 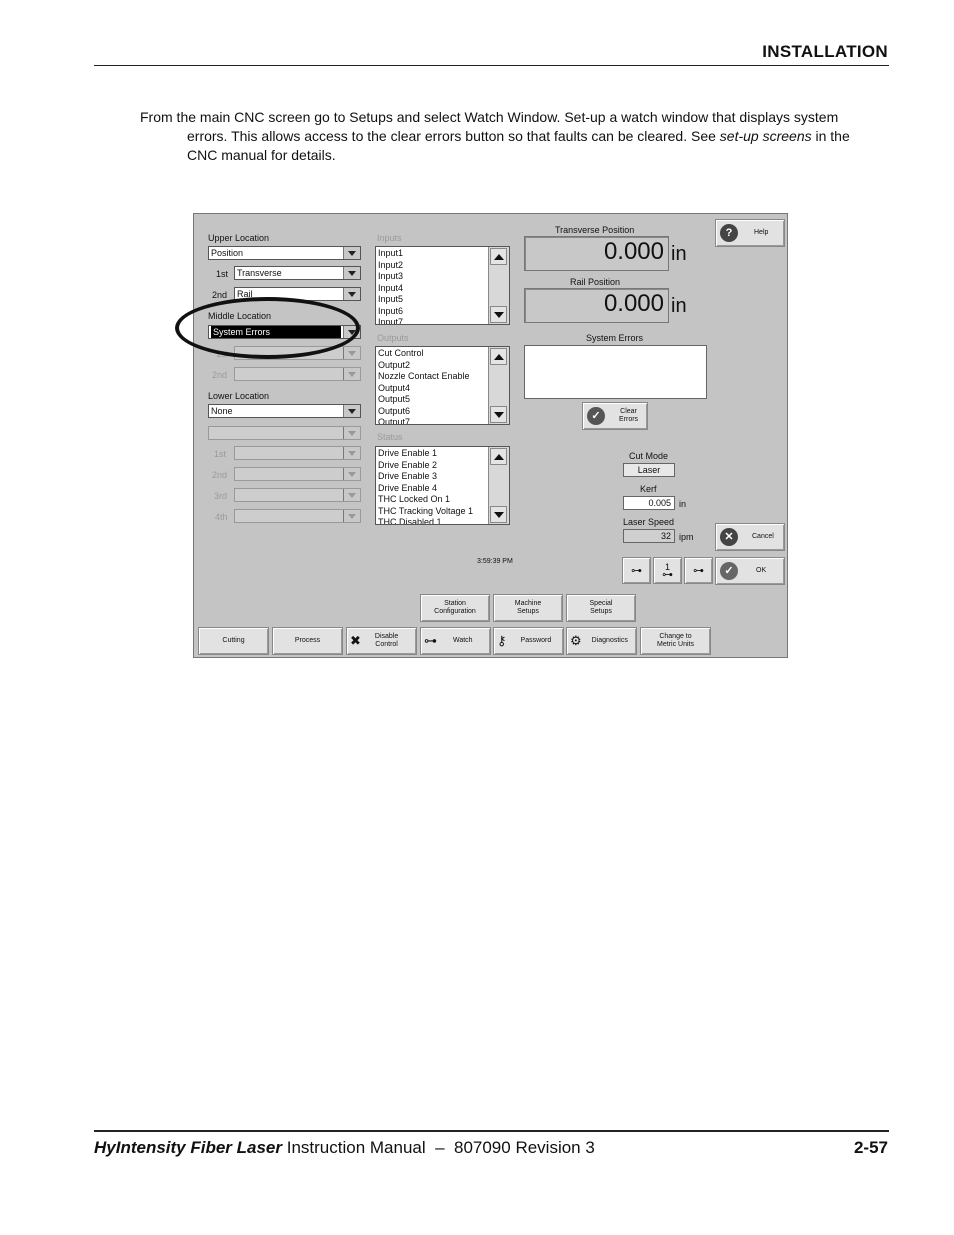 What do you see at coordinates (433, 354) in the screenshot?
I see `list-item: Cut Control` at bounding box center [433, 354].